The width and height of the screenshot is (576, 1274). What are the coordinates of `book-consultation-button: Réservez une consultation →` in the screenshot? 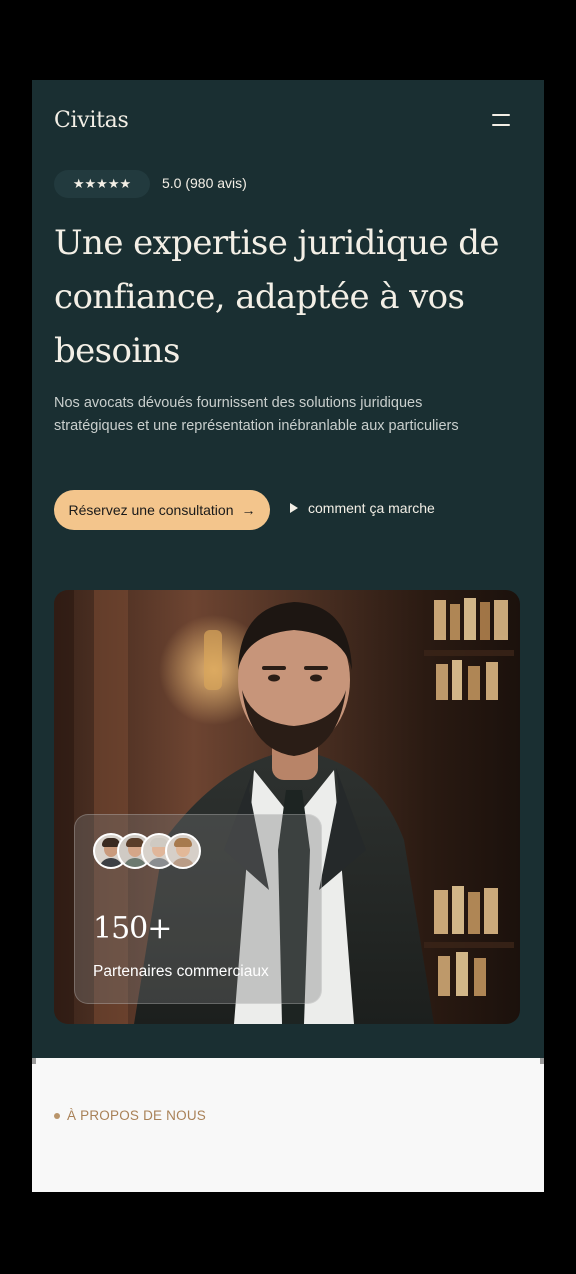 It's located at (162, 510).